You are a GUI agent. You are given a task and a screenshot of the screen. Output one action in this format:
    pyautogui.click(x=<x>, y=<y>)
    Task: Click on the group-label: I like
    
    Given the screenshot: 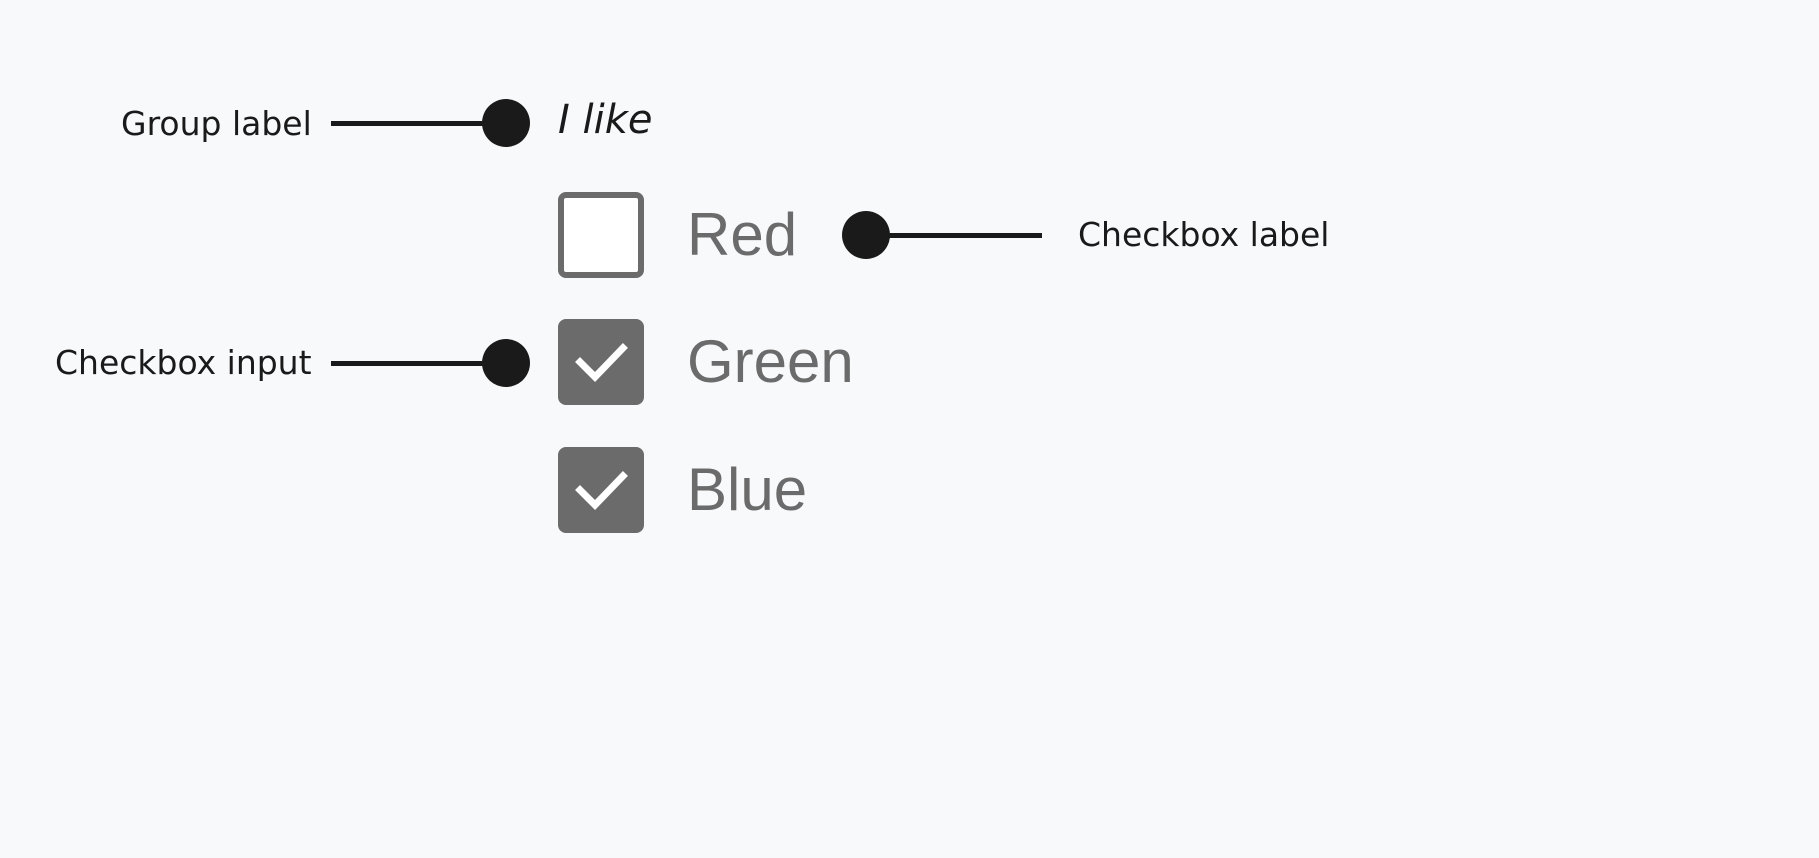 What is the action you would take?
    pyautogui.click(x=605, y=120)
    